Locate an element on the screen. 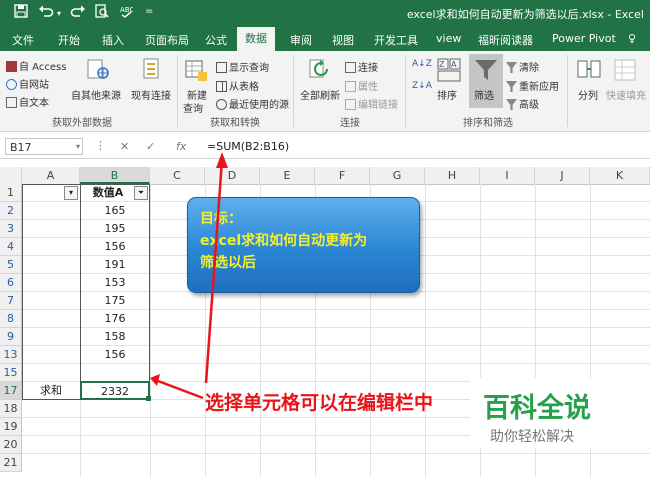 This screenshot has height=477, width=650. arrow-left-head is located at coordinates (155, 380).